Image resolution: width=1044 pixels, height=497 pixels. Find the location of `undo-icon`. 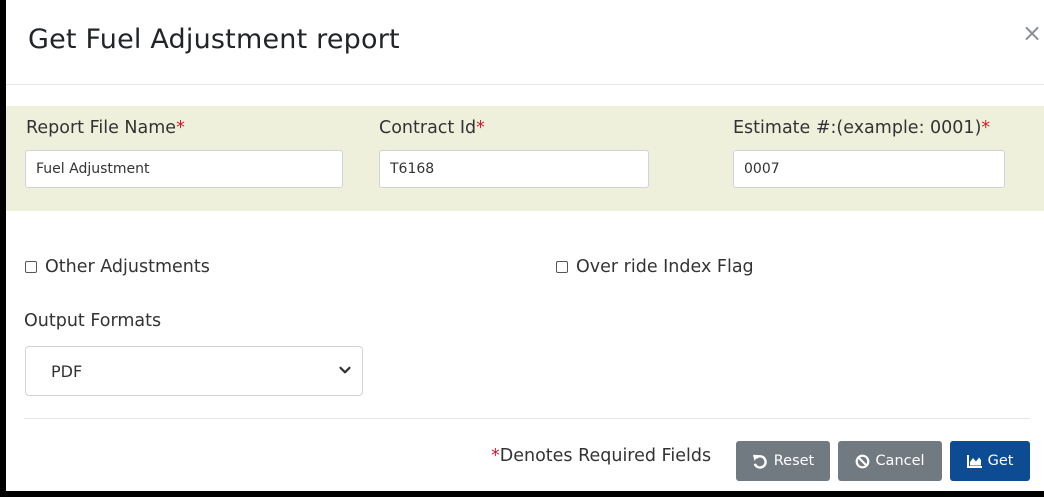

undo-icon is located at coordinates (759, 461).